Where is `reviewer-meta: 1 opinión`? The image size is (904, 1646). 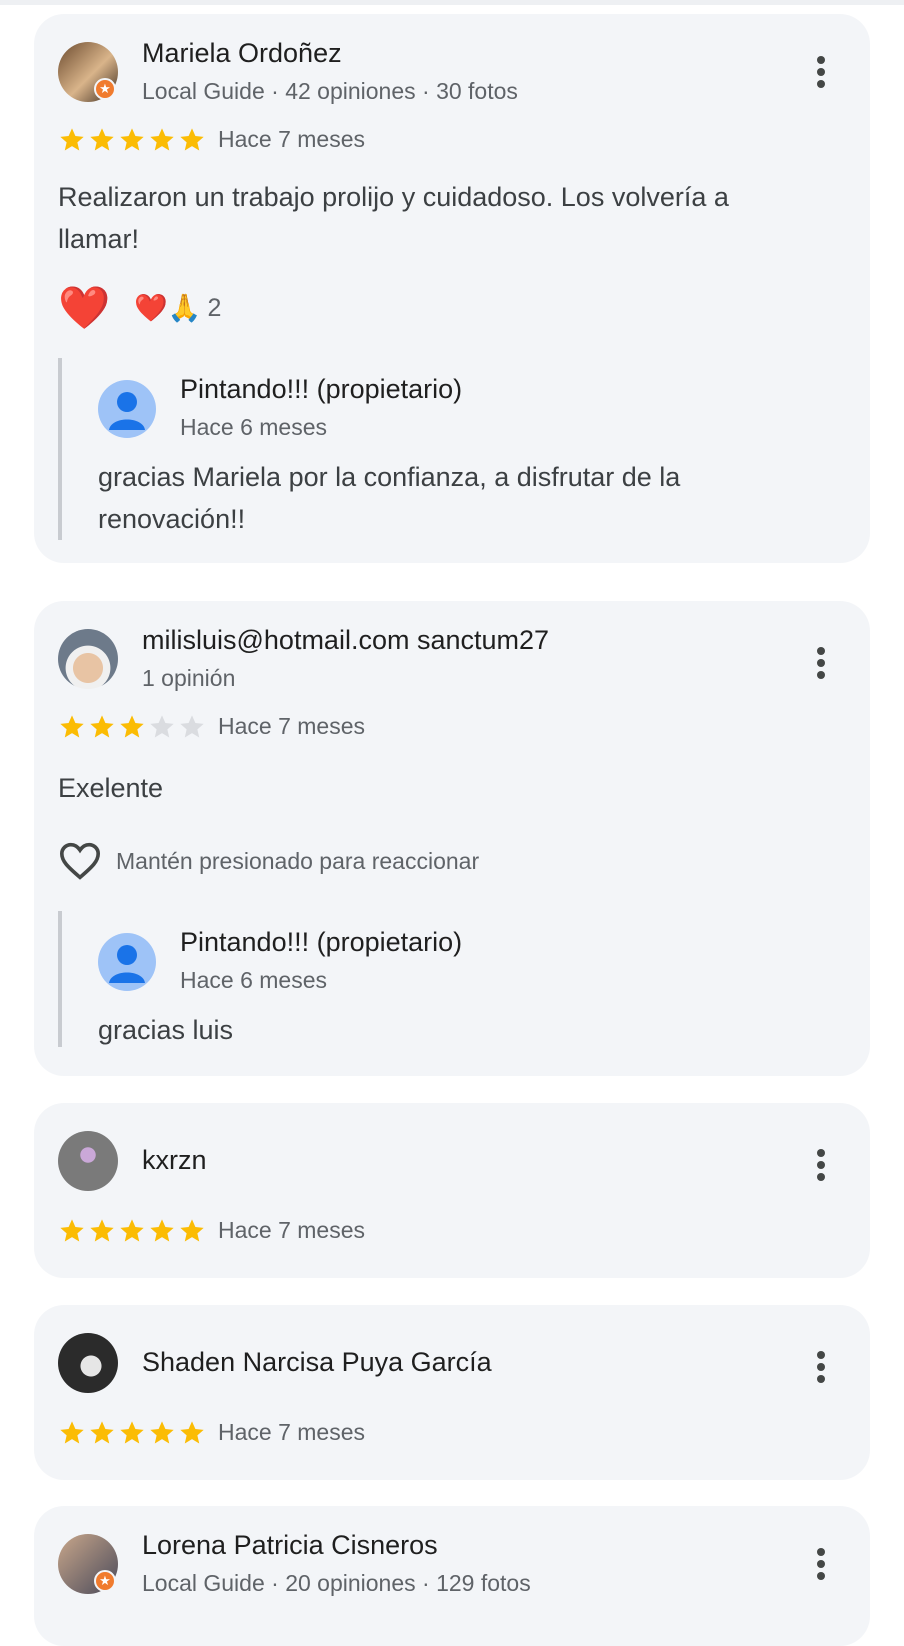 reviewer-meta: 1 opinión is located at coordinates (189, 678).